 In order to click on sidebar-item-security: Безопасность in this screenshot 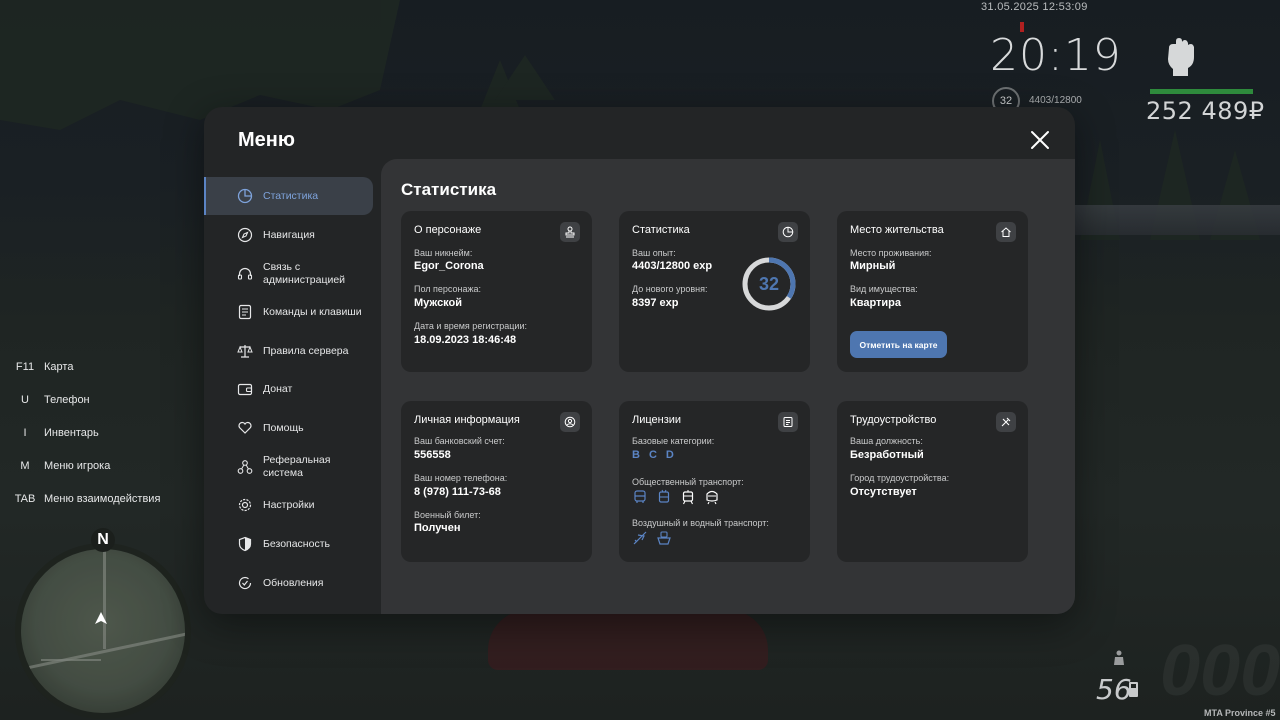, I will do `click(288, 544)`.